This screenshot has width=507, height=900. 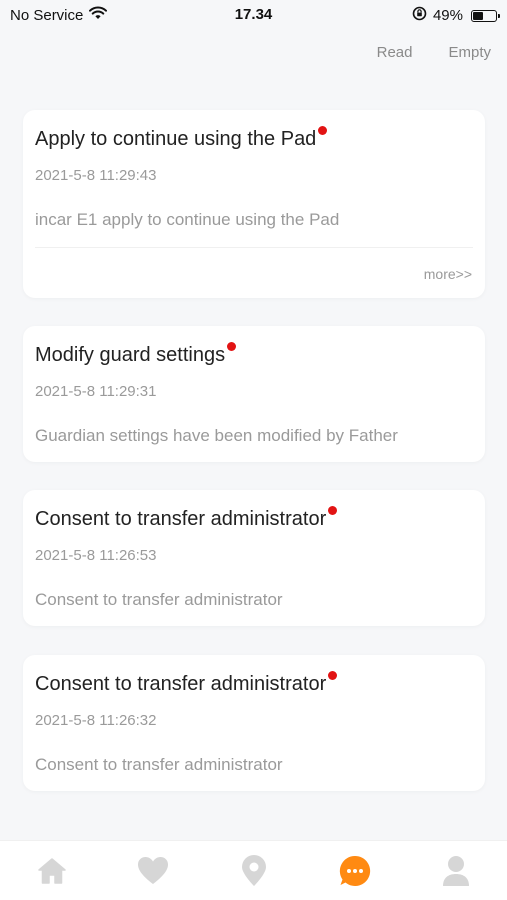 I want to click on tab-bar, so click(x=253, y=870).